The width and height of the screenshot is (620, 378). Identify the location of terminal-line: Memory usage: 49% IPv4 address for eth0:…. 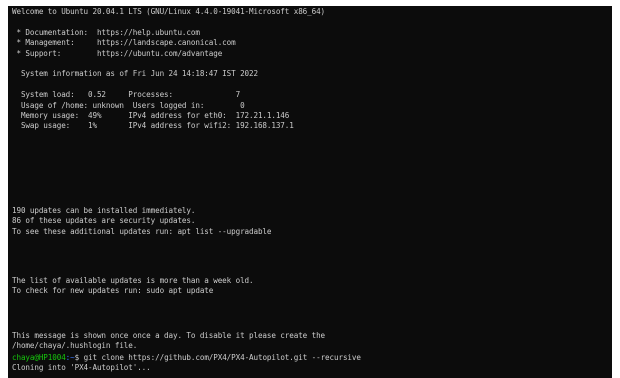
(151, 115).